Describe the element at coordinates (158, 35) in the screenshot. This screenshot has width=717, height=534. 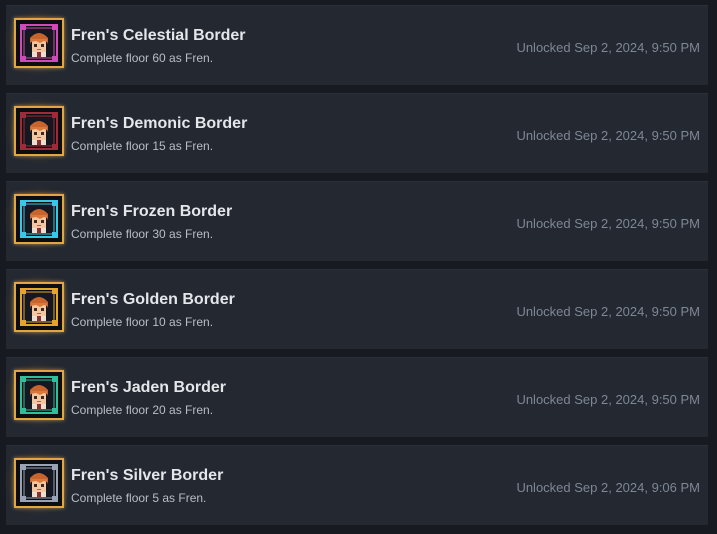
I see `achievement-title: Fren's Celestial Border` at that location.